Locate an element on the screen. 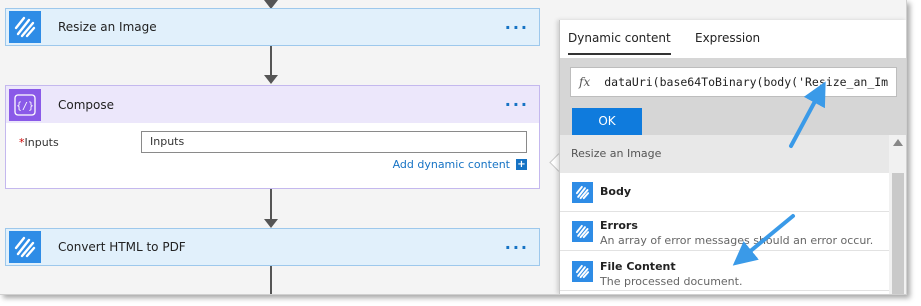 The height and width of the screenshot is (306, 921). compose-body: *Inputs Inputs Add dynamic content + is located at coordinates (272, 156).